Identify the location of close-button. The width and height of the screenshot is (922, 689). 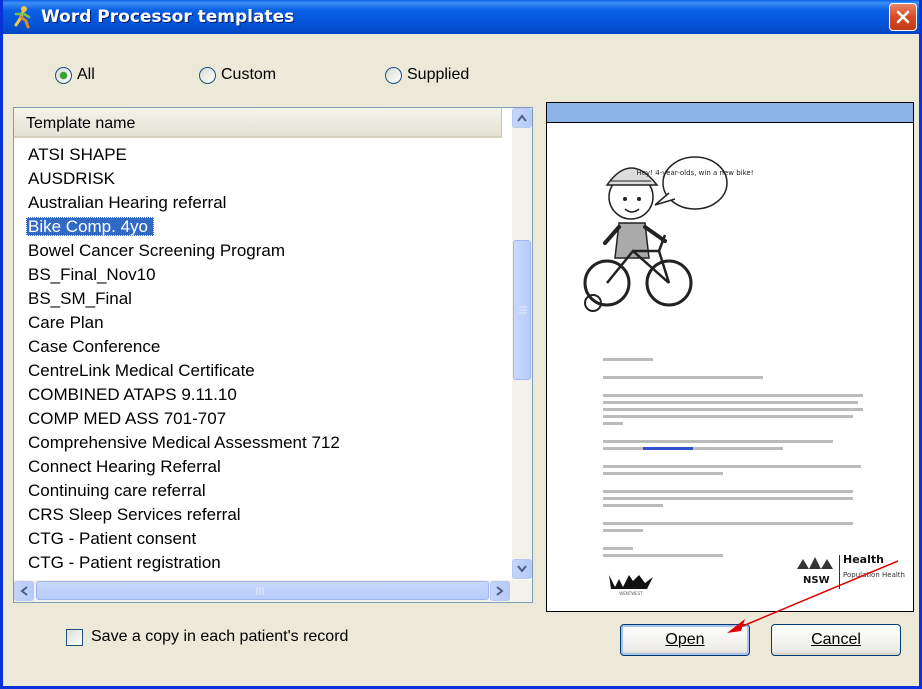
(903, 17).